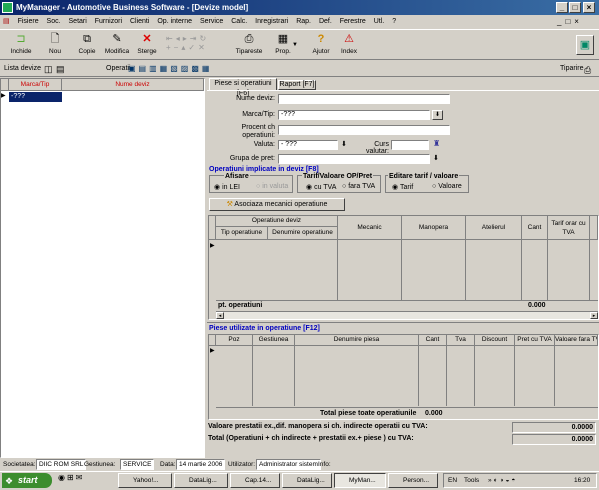 This screenshot has width=599, height=490. Describe the element at coordinates (535, 228) in the screenshot. I see `op-col-cant: Cant` at that location.